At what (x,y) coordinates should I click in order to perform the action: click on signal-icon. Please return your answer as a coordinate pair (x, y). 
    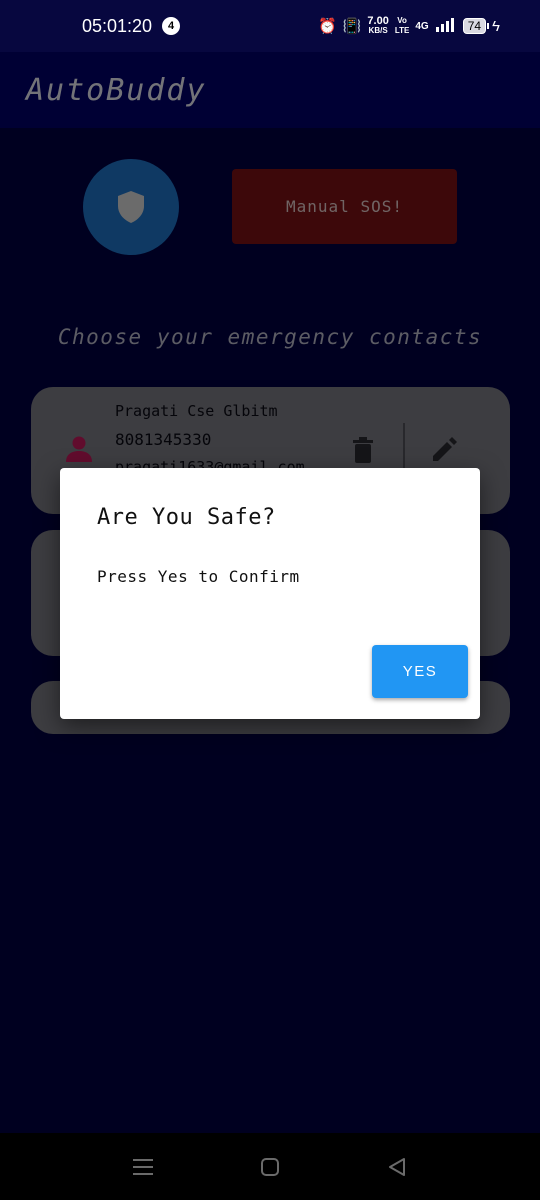
    Looking at the image, I should click on (446, 26).